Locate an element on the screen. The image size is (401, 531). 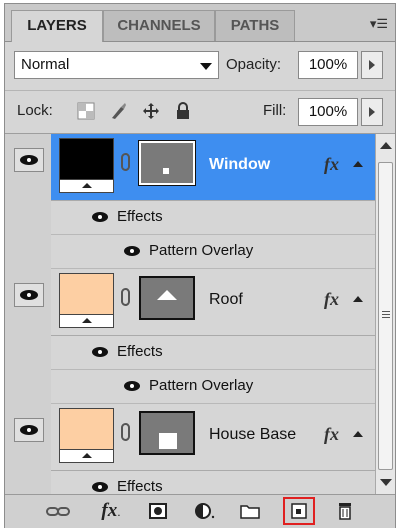
layer-content: House Base fx is located at coordinates (213, 437).